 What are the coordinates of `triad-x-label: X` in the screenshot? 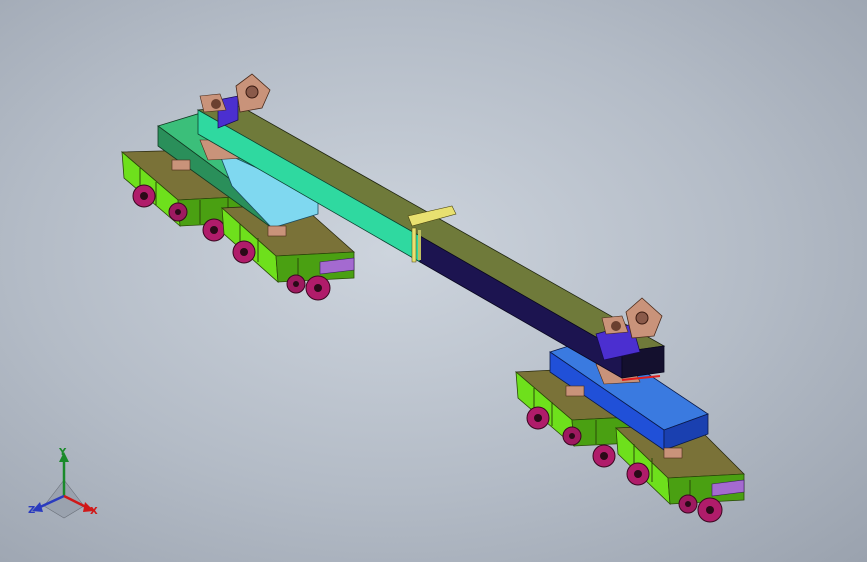 It's located at (94, 511).